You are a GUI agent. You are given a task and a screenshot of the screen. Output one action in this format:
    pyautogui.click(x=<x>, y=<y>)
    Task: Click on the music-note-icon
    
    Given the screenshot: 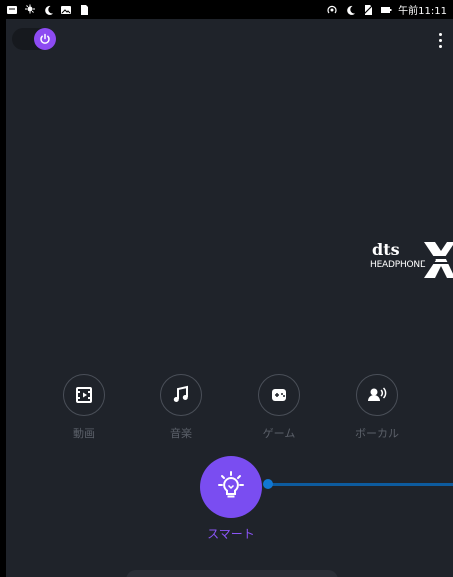 What is the action you would take?
    pyautogui.click(x=181, y=395)
    